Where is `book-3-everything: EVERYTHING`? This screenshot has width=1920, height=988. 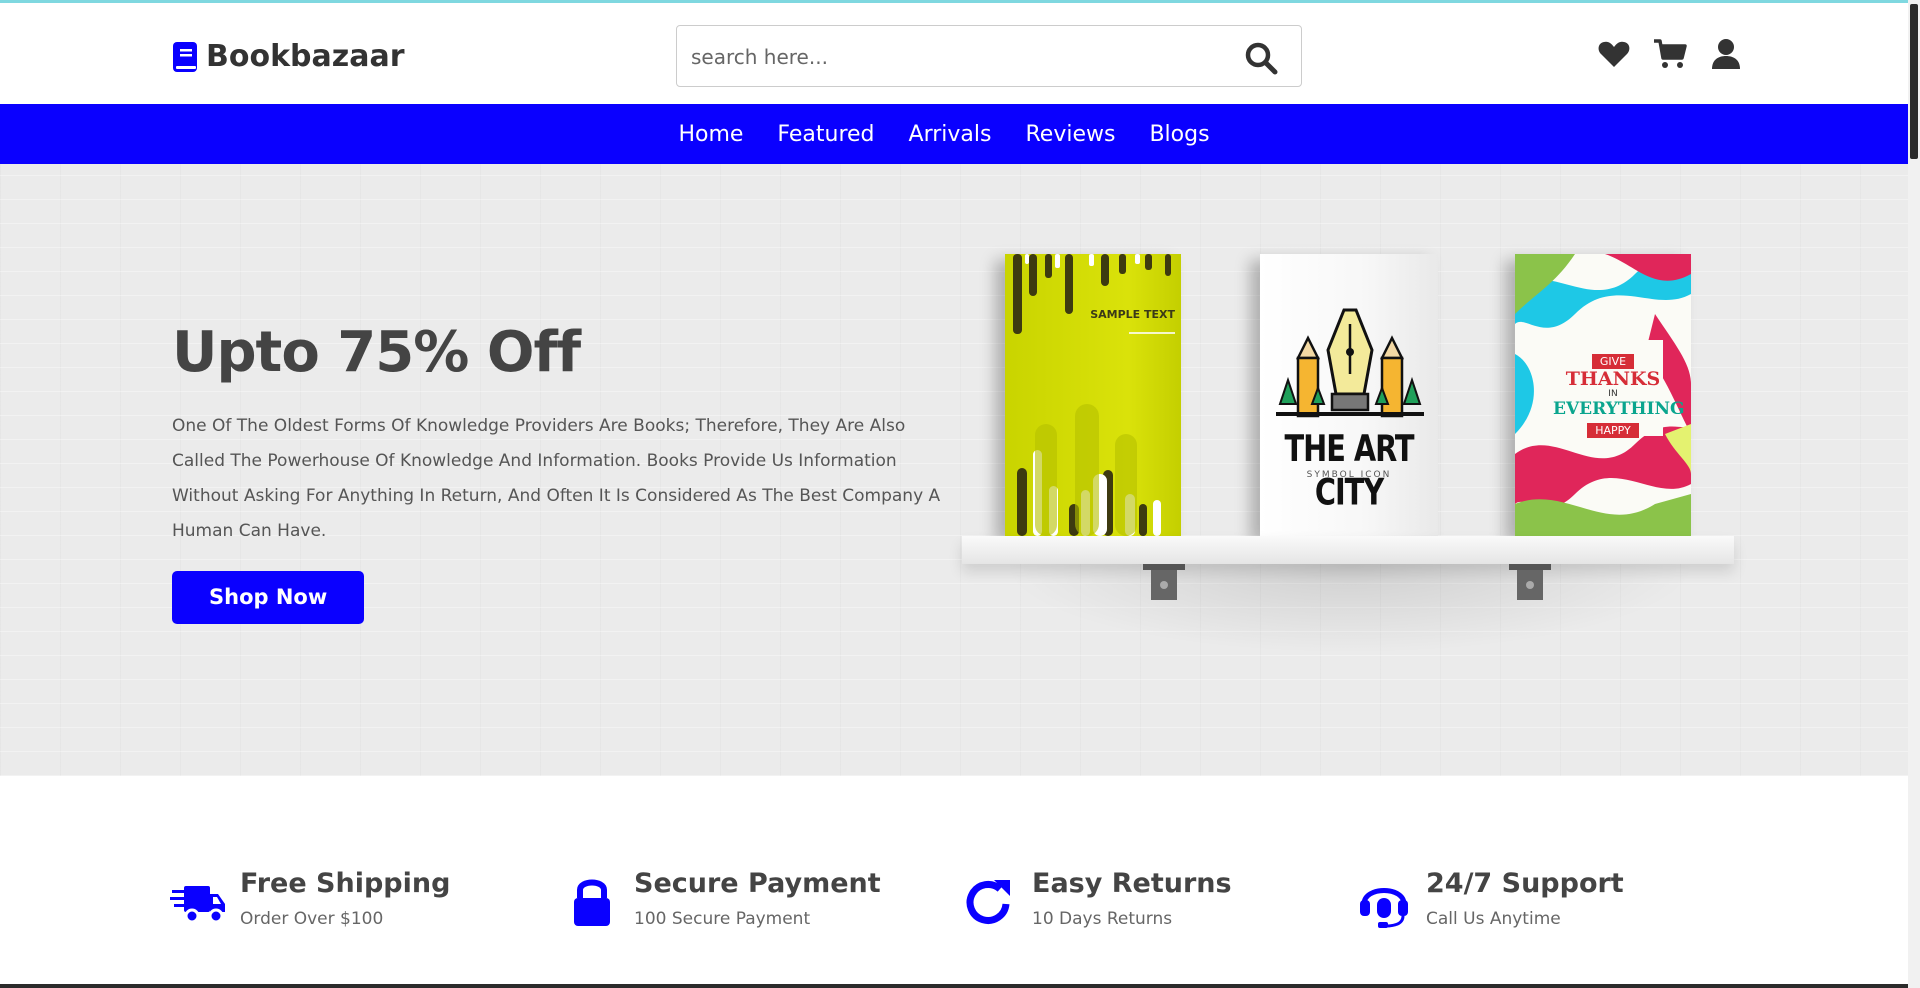
book-3-everything: EVERYTHING is located at coordinates (1619, 409).